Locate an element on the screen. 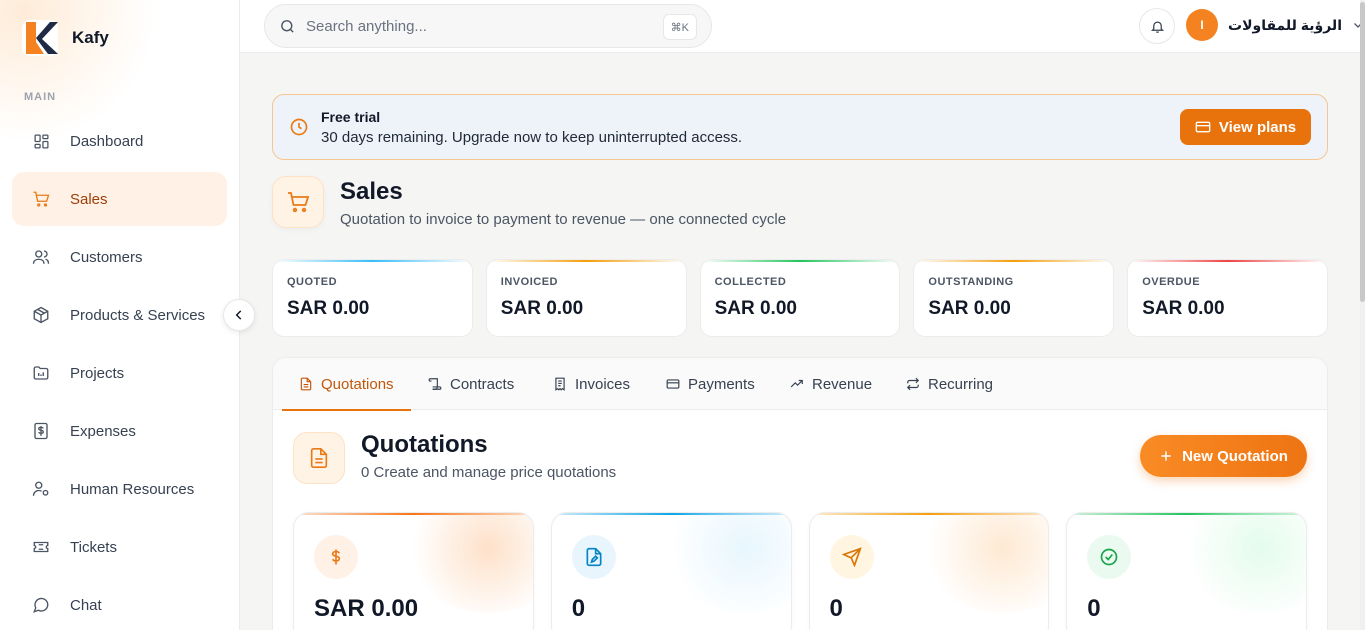  ticket-icon is located at coordinates (41, 547).